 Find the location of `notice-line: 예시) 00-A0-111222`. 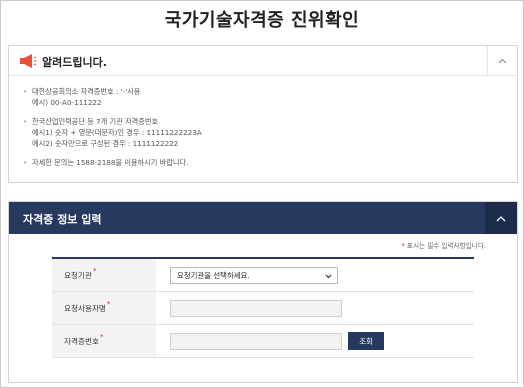

notice-line: 예시) 00-A0-111222 is located at coordinates (67, 102).